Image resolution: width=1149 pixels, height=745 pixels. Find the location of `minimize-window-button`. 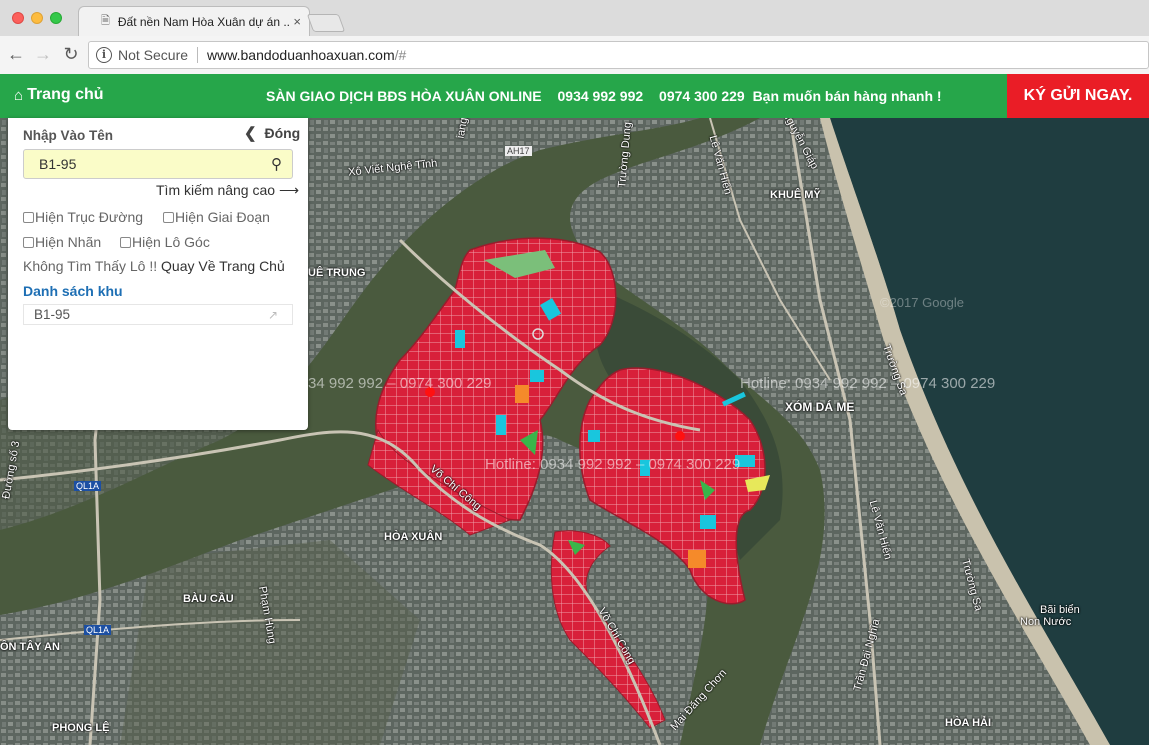

minimize-window-button is located at coordinates (37, 18).